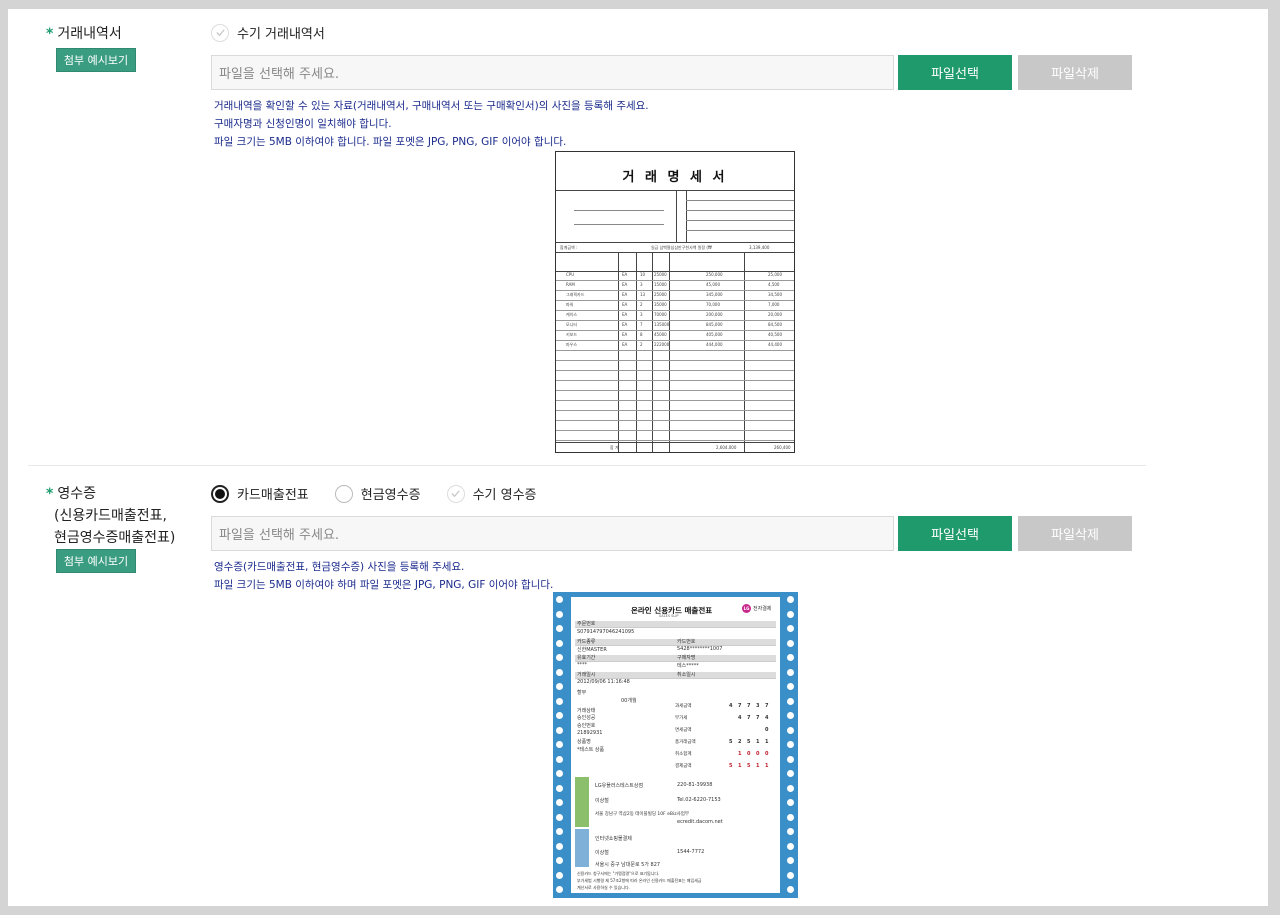 The image size is (1280, 915). Describe the element at coordinates (758, 706) in the screenshot. I see `amount-digit: 3` at that location.